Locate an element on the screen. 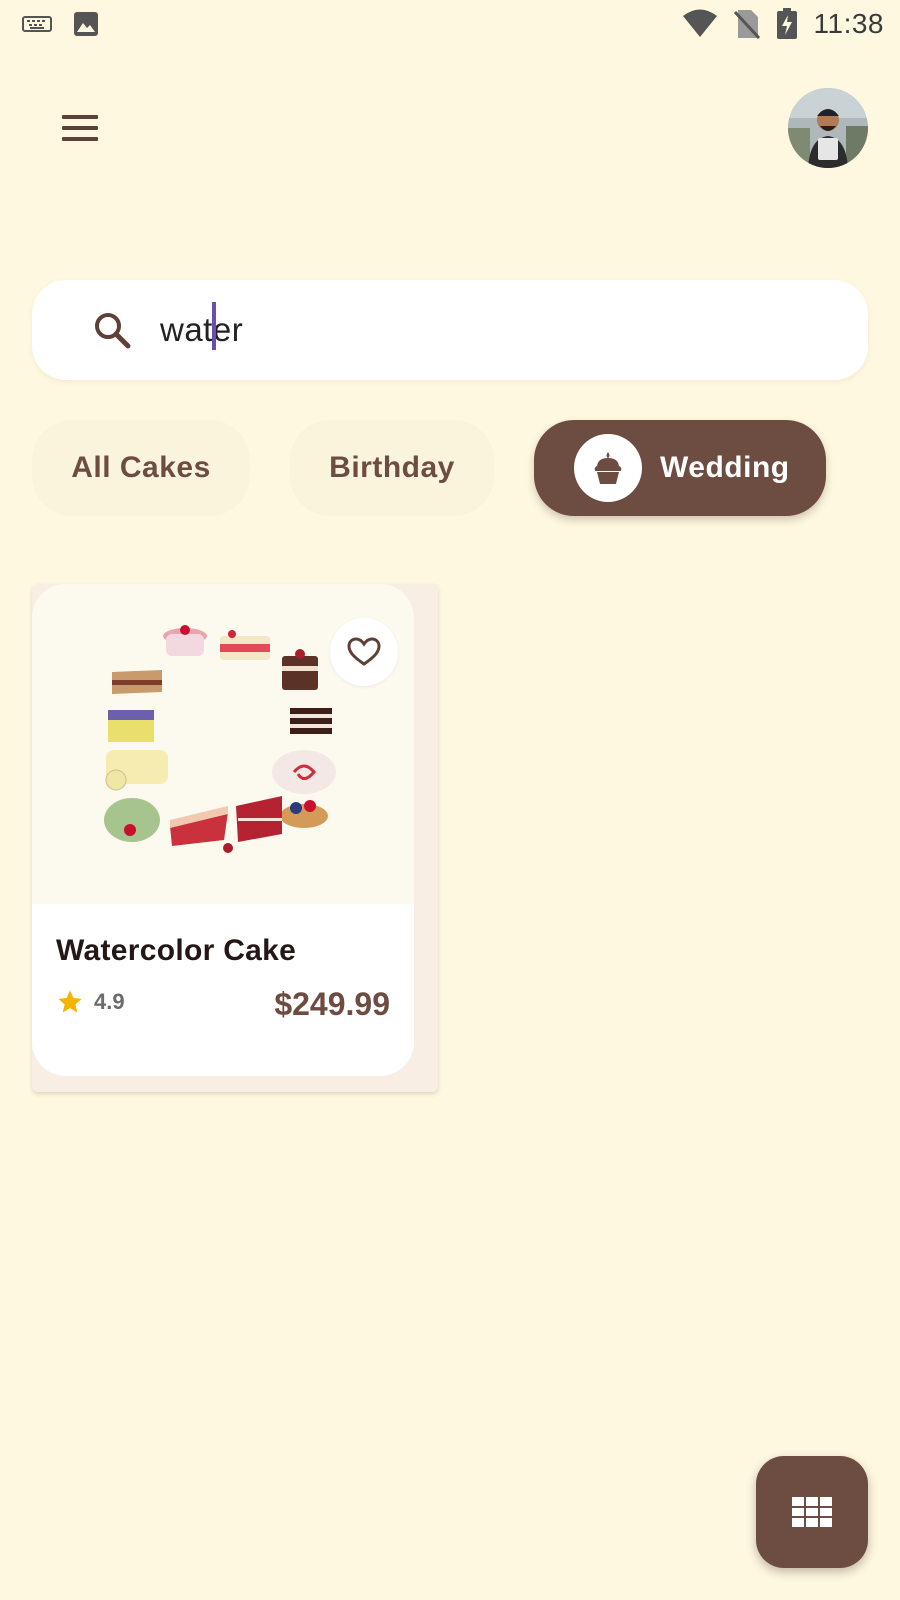 The width and height of the screenshot is (900, 1600). avatar-image is located at coordinates (828, 128).